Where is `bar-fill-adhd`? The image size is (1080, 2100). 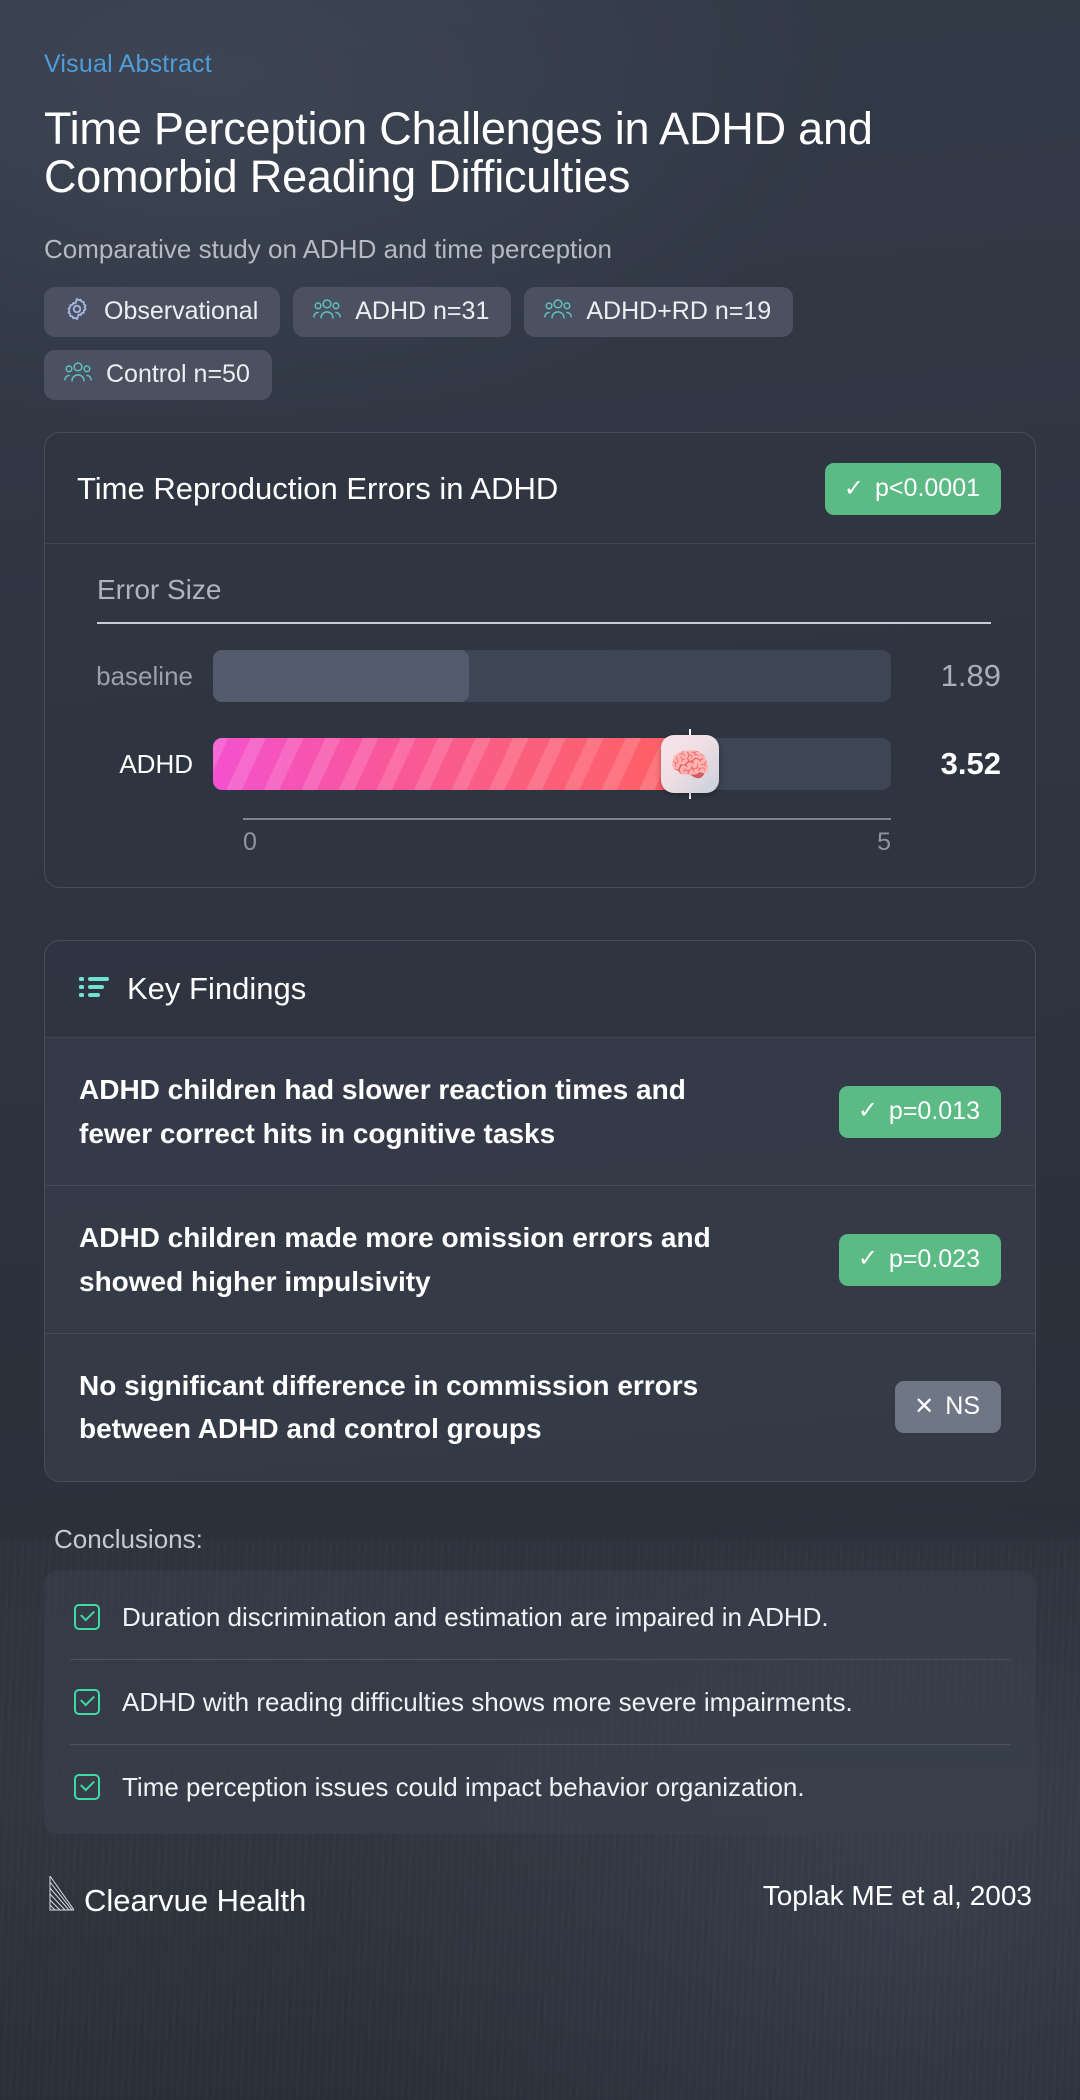 bar-fill-adhd is located at coordinates (452, 764).